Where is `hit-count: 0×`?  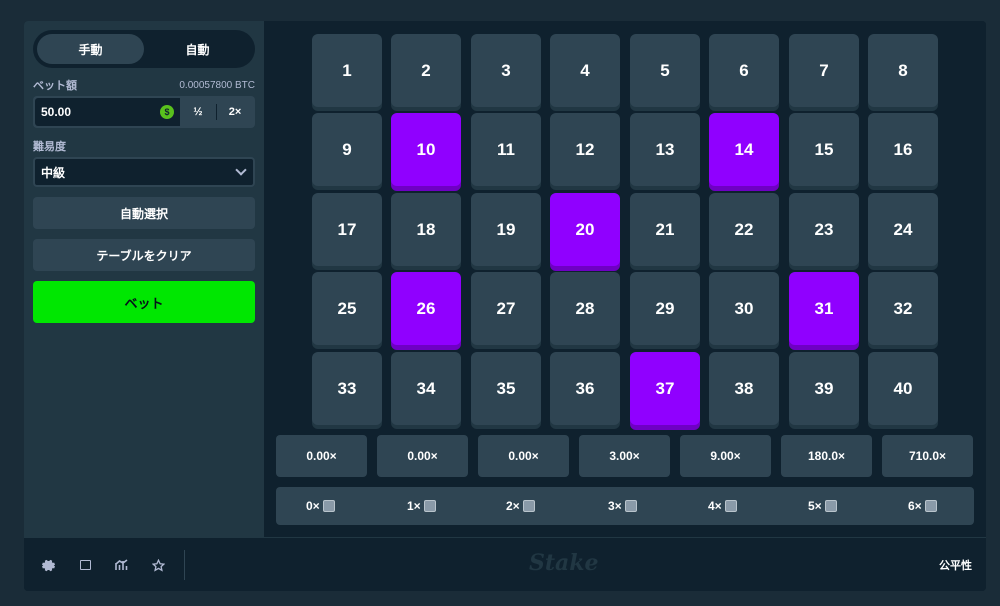
hit-count: 0× is located at coordinates (320, 506).